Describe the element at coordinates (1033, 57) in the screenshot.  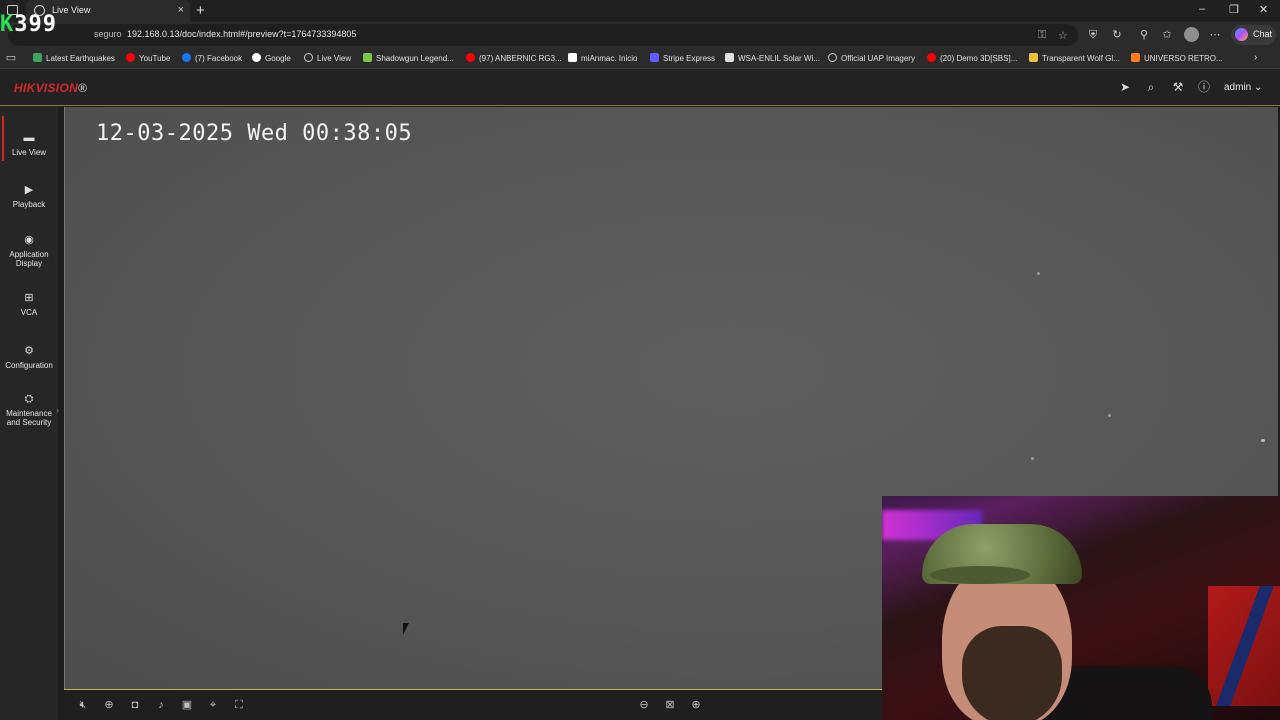
I see `page-icon` at that location.